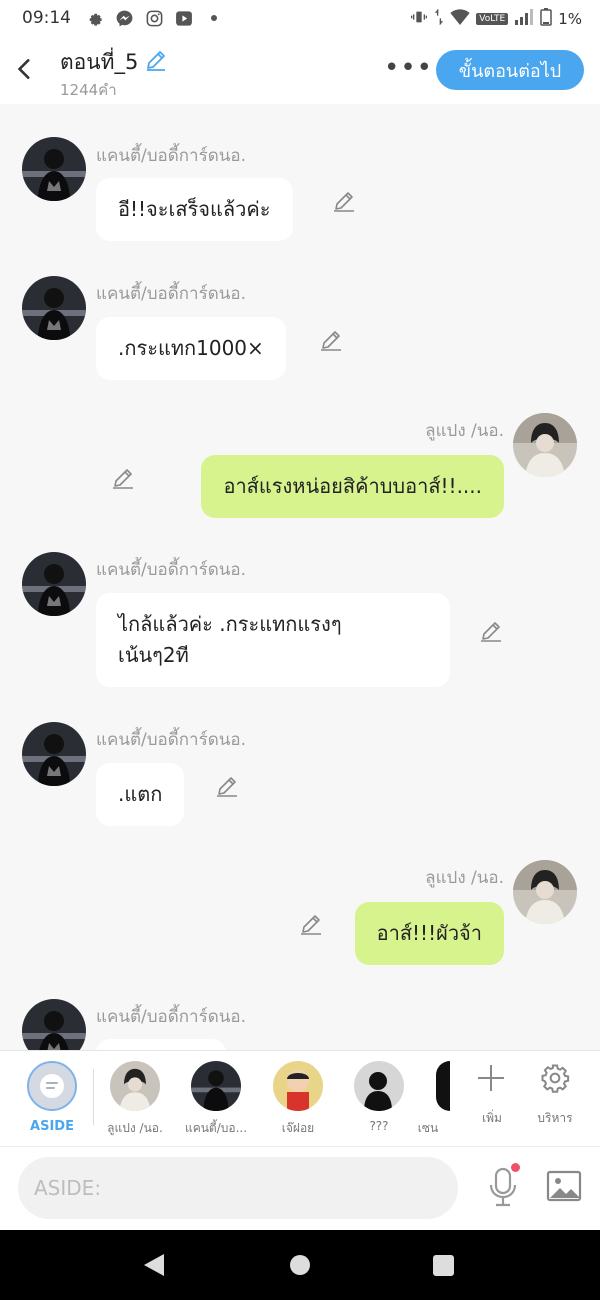 The width and height of the screenshot is (600, 1300). What do you see at coordinates (546, 19) in the screenshot?
I see `battery-icon` at bounding box center [546, 19].